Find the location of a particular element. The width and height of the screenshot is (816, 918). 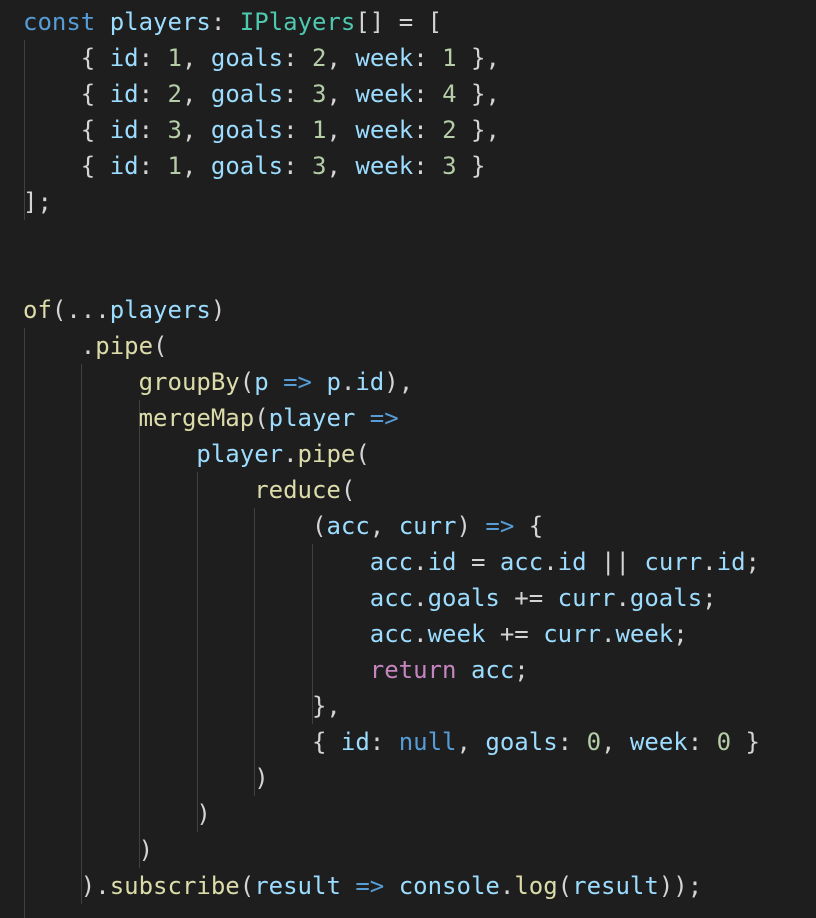

code-token: )); is located at coordinates (680, 886).